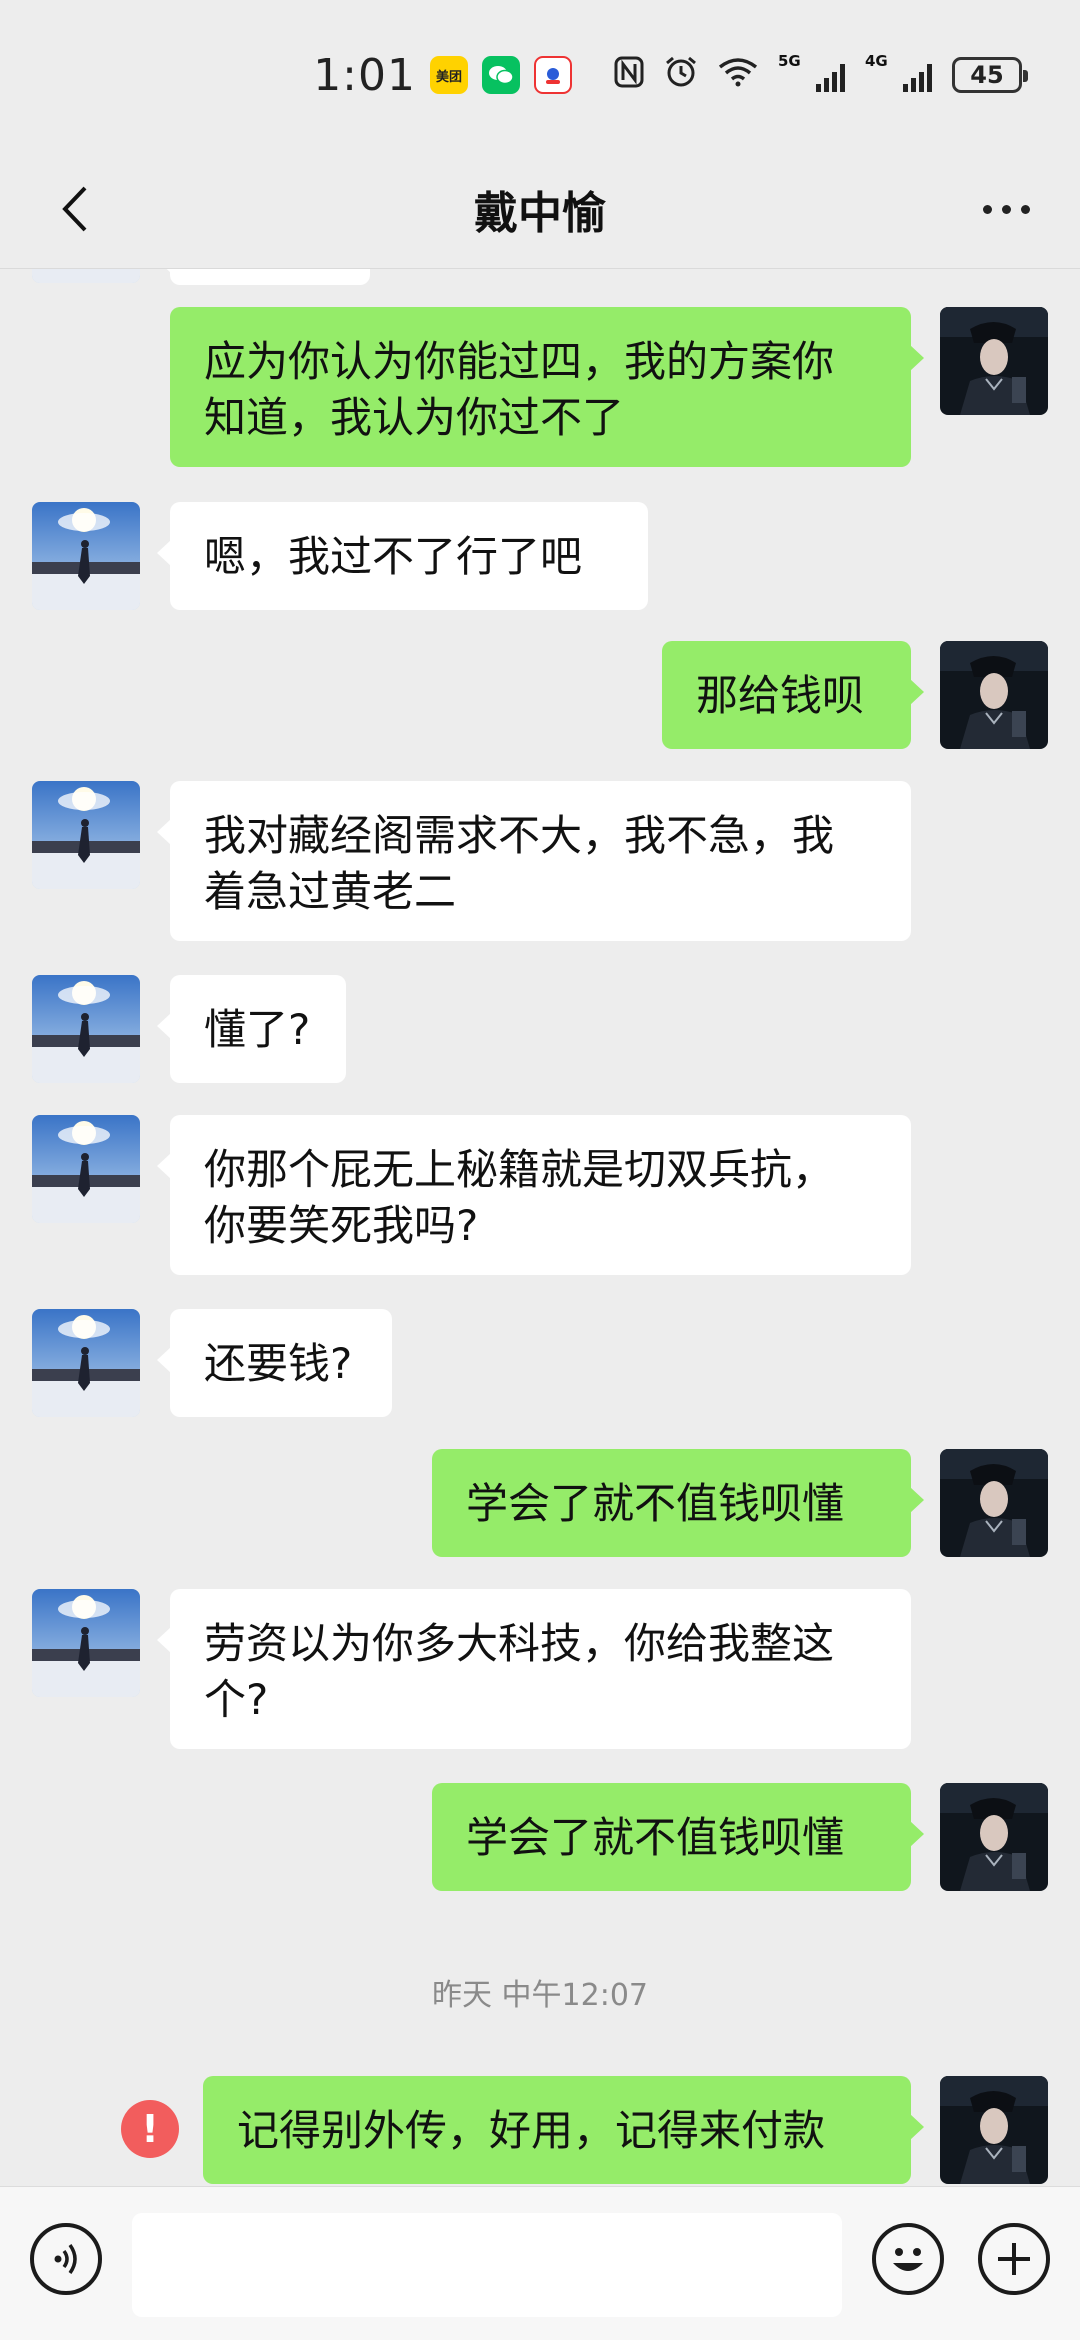  I want to click on status-bar: 1:01 美团 5G 4G 45, so click(540, 75).